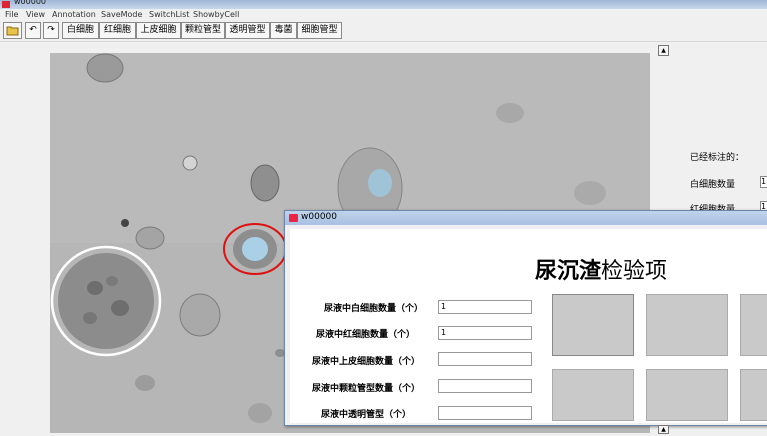 This screenshot has height=436, width=767. What do you see at coordinates (365, 335) in the screenshot?
I see `rbc-count-label: 尿液中红细胞数量（个）` at bounding box center [365, 335].